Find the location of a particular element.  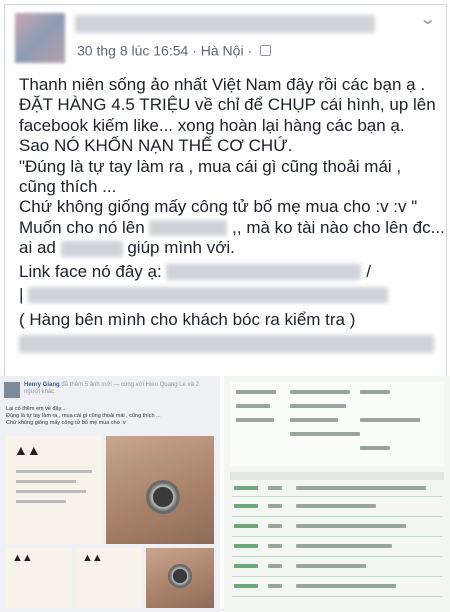

post-line: | is located at coordinates (231, 295).